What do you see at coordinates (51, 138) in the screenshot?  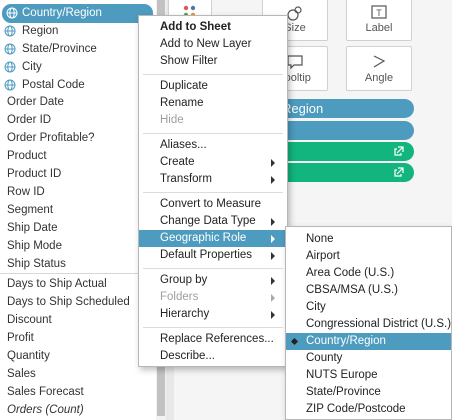 I see `field-order-profitable: Order Profitable?` at bounding box center [51, 138].